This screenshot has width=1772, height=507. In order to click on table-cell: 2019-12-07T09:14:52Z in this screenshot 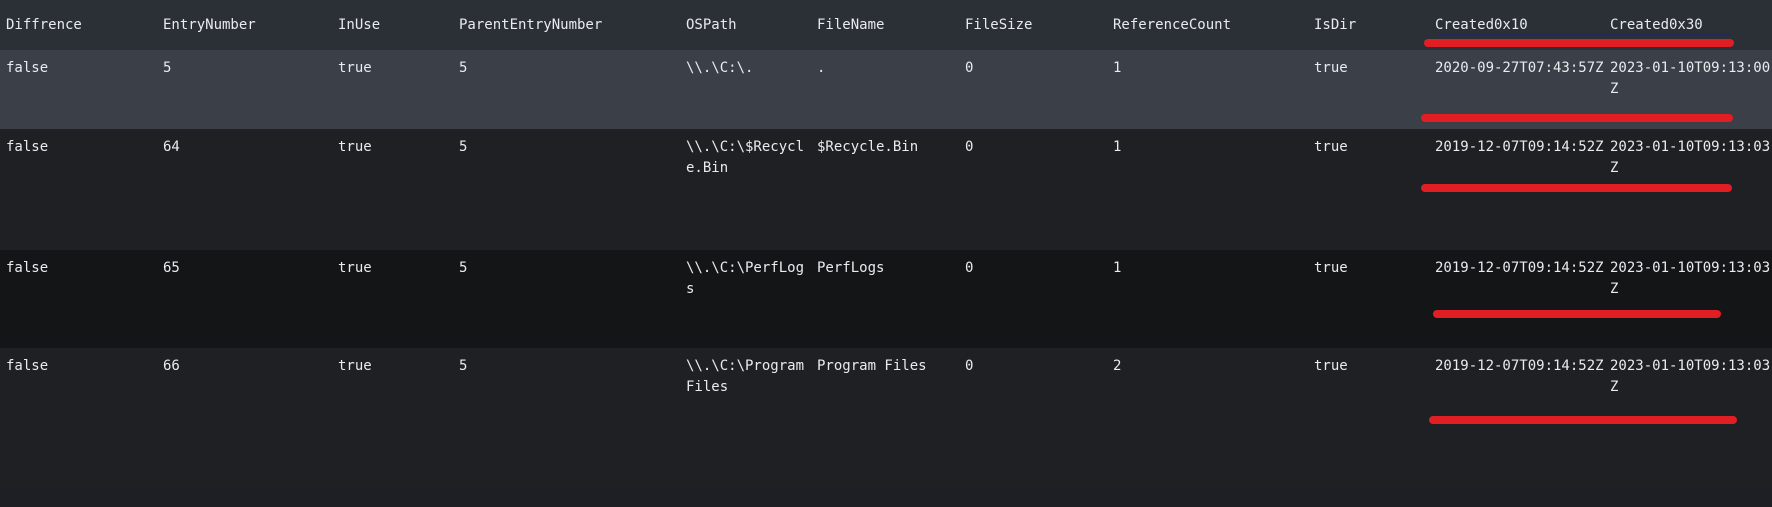, I will do `click(1516, 299)`.